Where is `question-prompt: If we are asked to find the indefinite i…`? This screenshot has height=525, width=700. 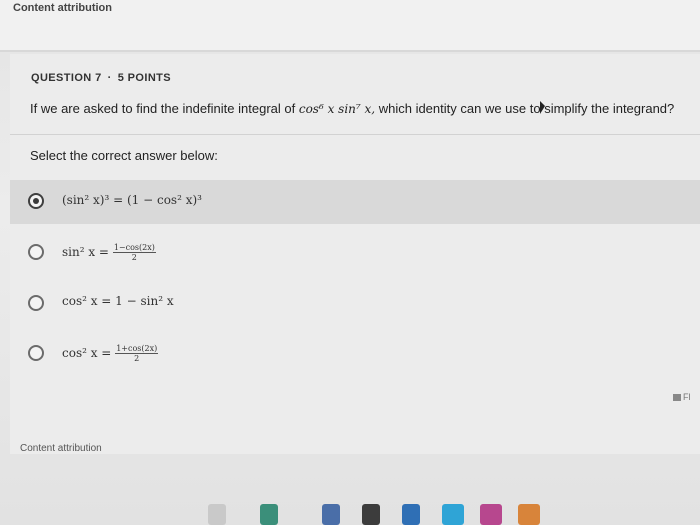
question-prompt: If we are asked to find the indefinite i… is located at coordinates (365, 108).